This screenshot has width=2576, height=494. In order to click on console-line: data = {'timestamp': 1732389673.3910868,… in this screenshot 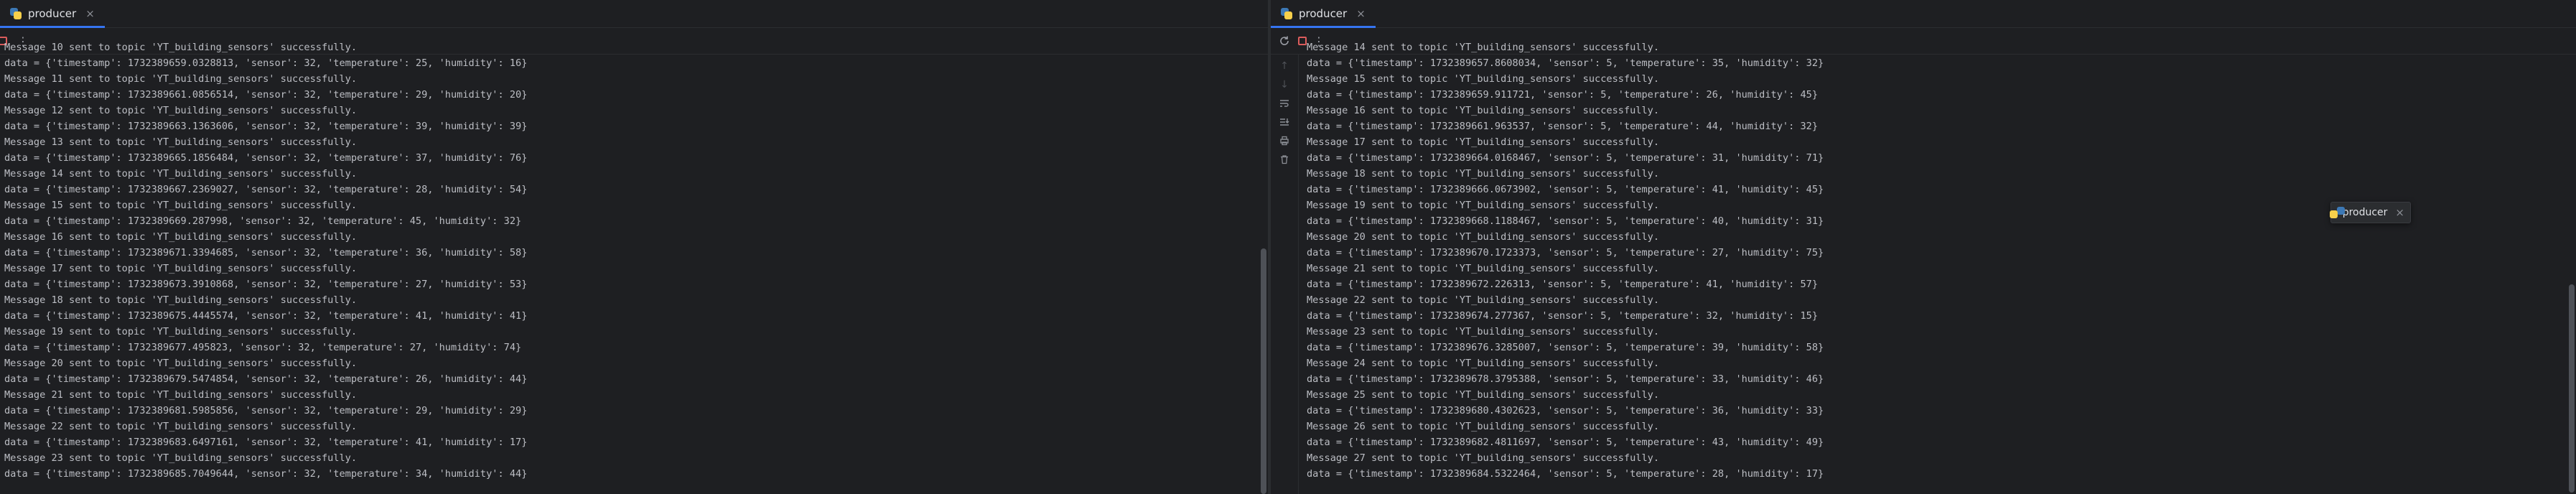, I will do `click(266, 284)`.